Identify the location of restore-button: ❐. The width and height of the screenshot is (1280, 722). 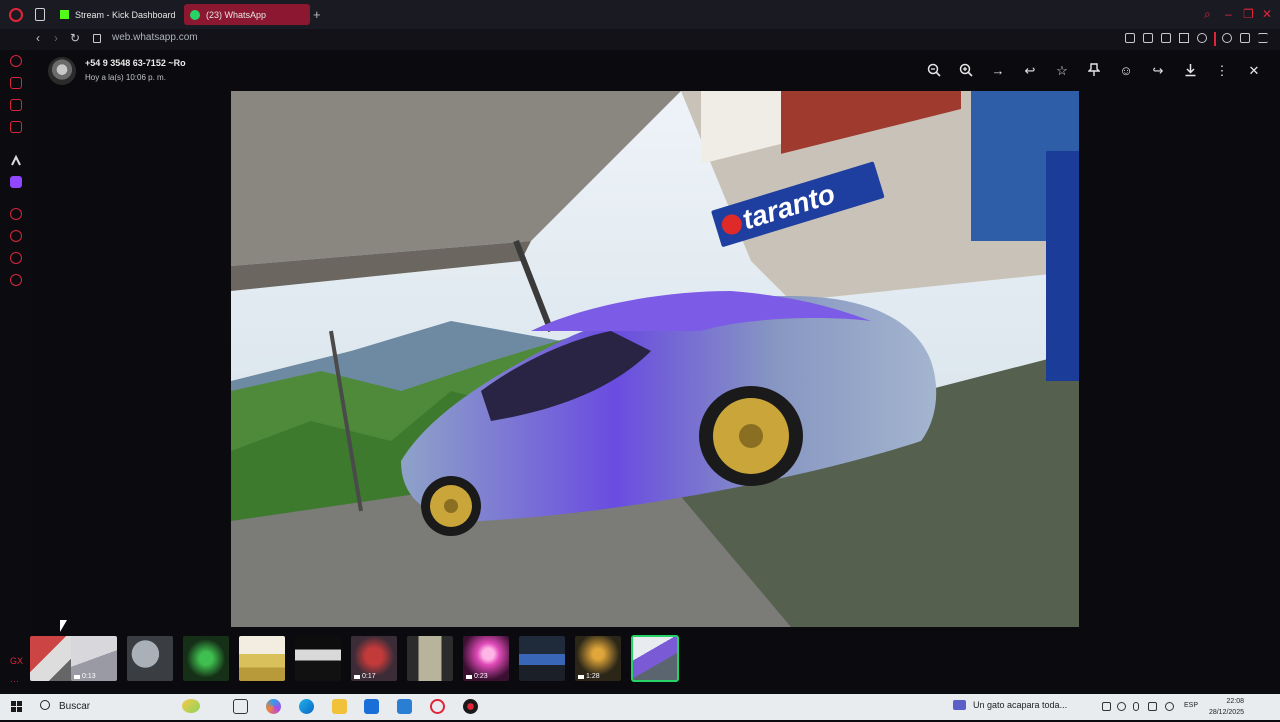
(1248, 14).